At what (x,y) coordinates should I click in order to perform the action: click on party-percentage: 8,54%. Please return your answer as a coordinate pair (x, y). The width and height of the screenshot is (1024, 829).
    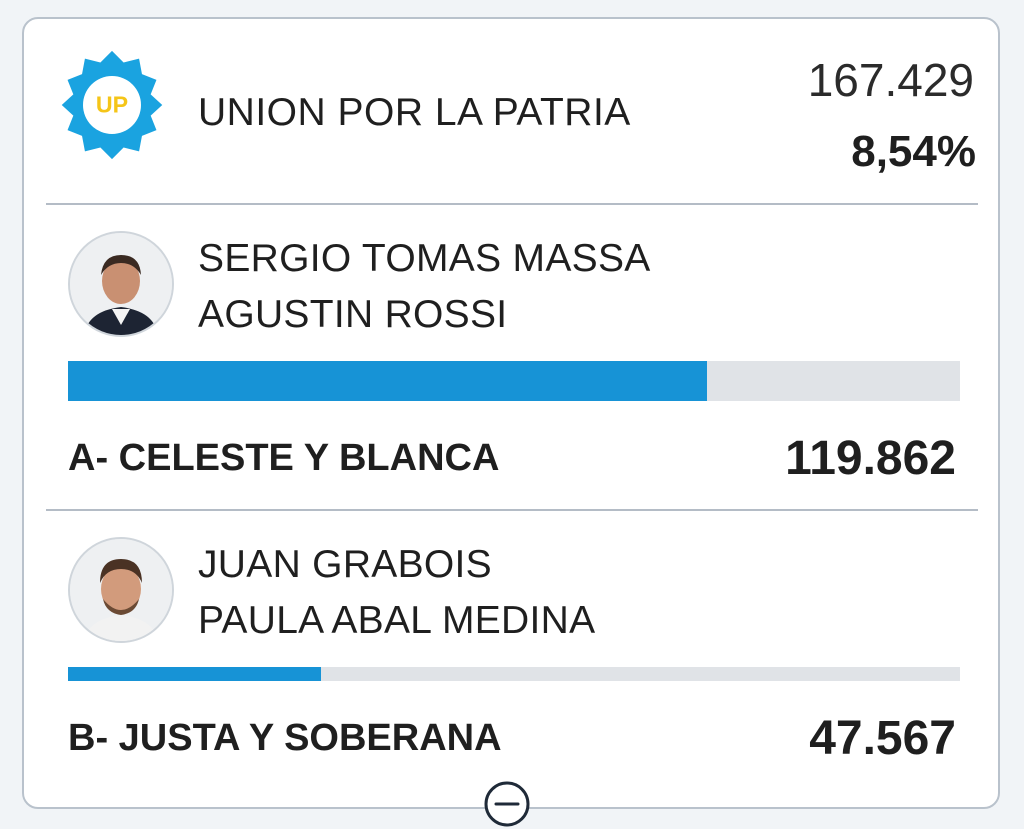
    Looking at the image, I should click on (913, 151).